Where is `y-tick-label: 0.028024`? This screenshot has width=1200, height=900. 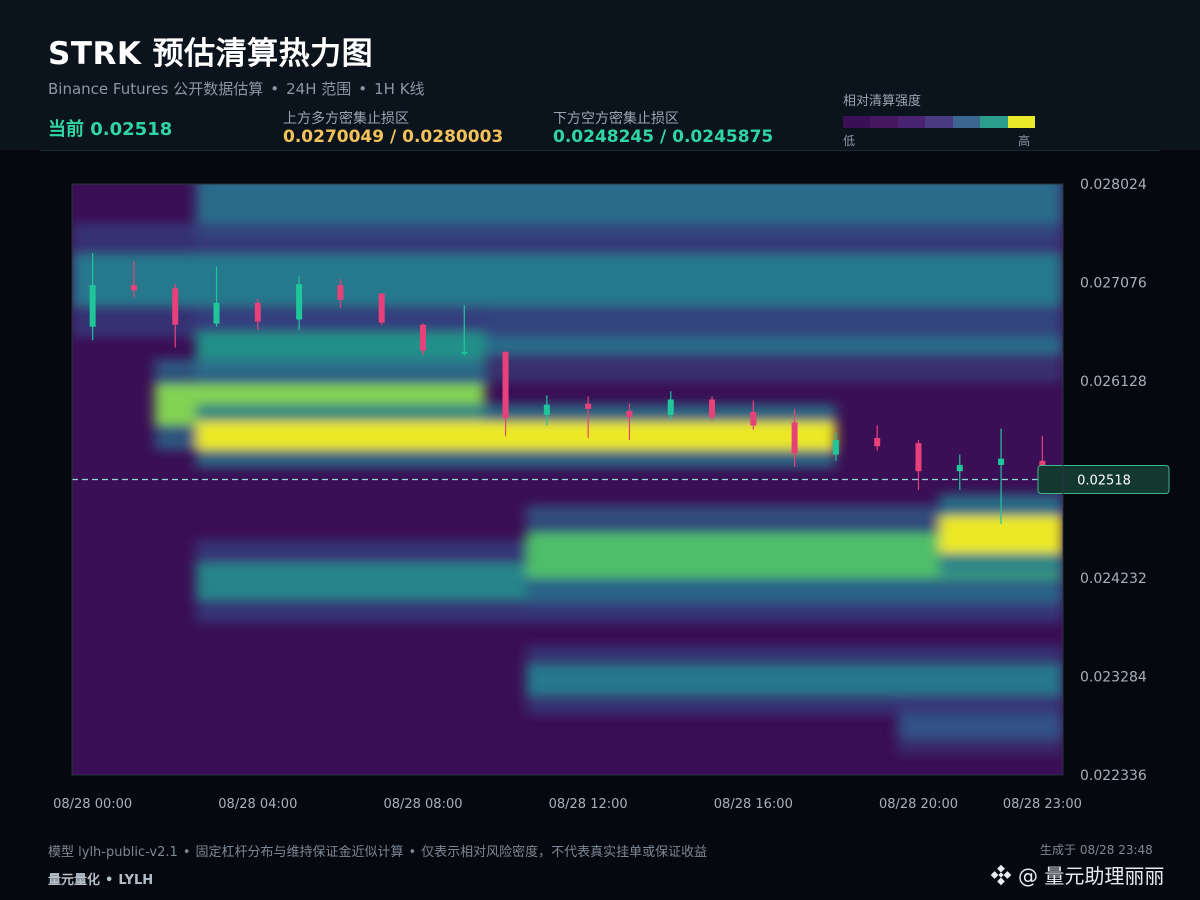 y-tick-label: 0.028024 is located at coordinates (1113, 185).